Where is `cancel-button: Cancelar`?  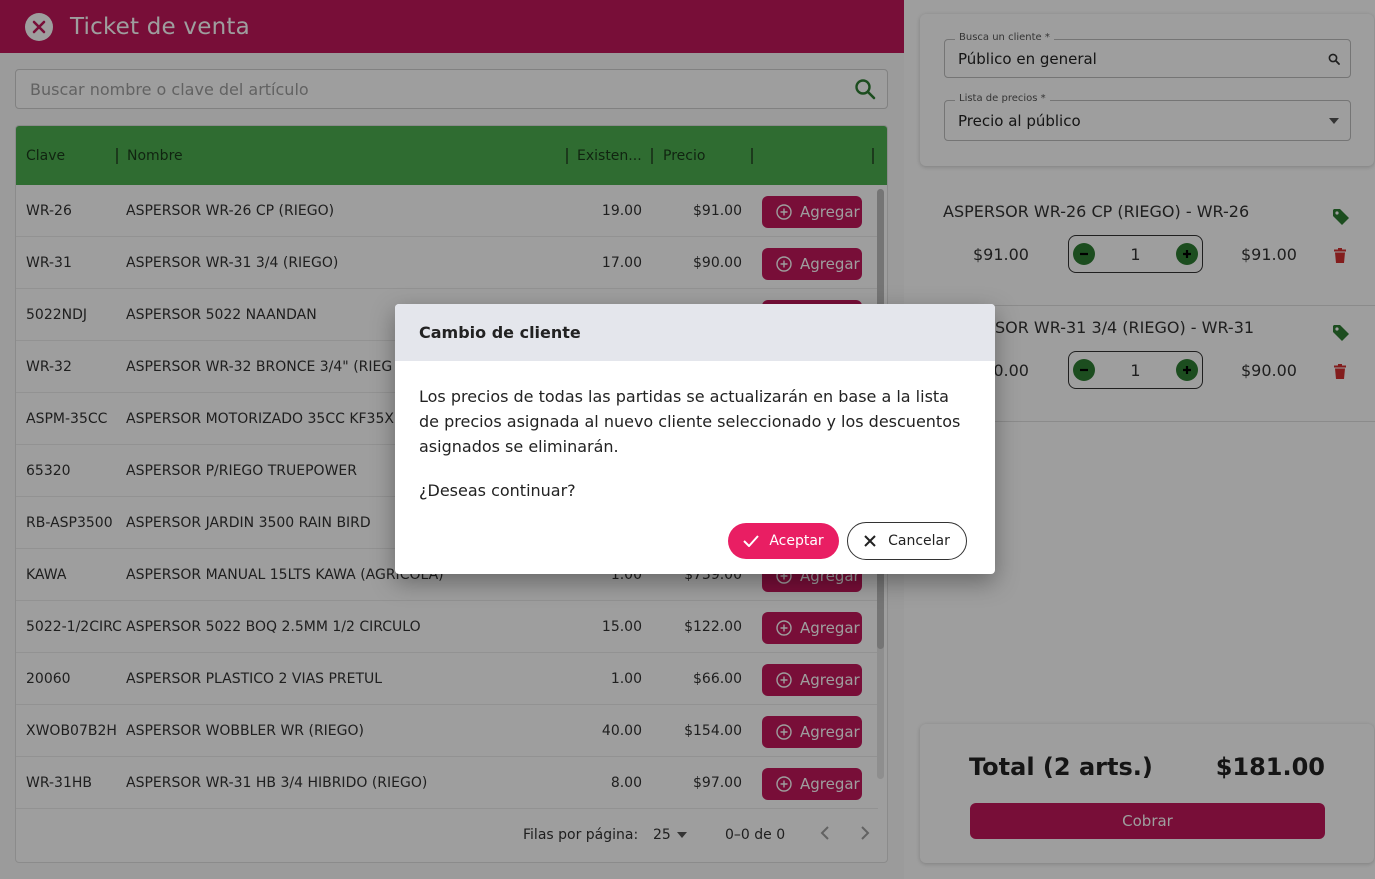
cancel-button: Cancelar is located at coordinates (907, 541).